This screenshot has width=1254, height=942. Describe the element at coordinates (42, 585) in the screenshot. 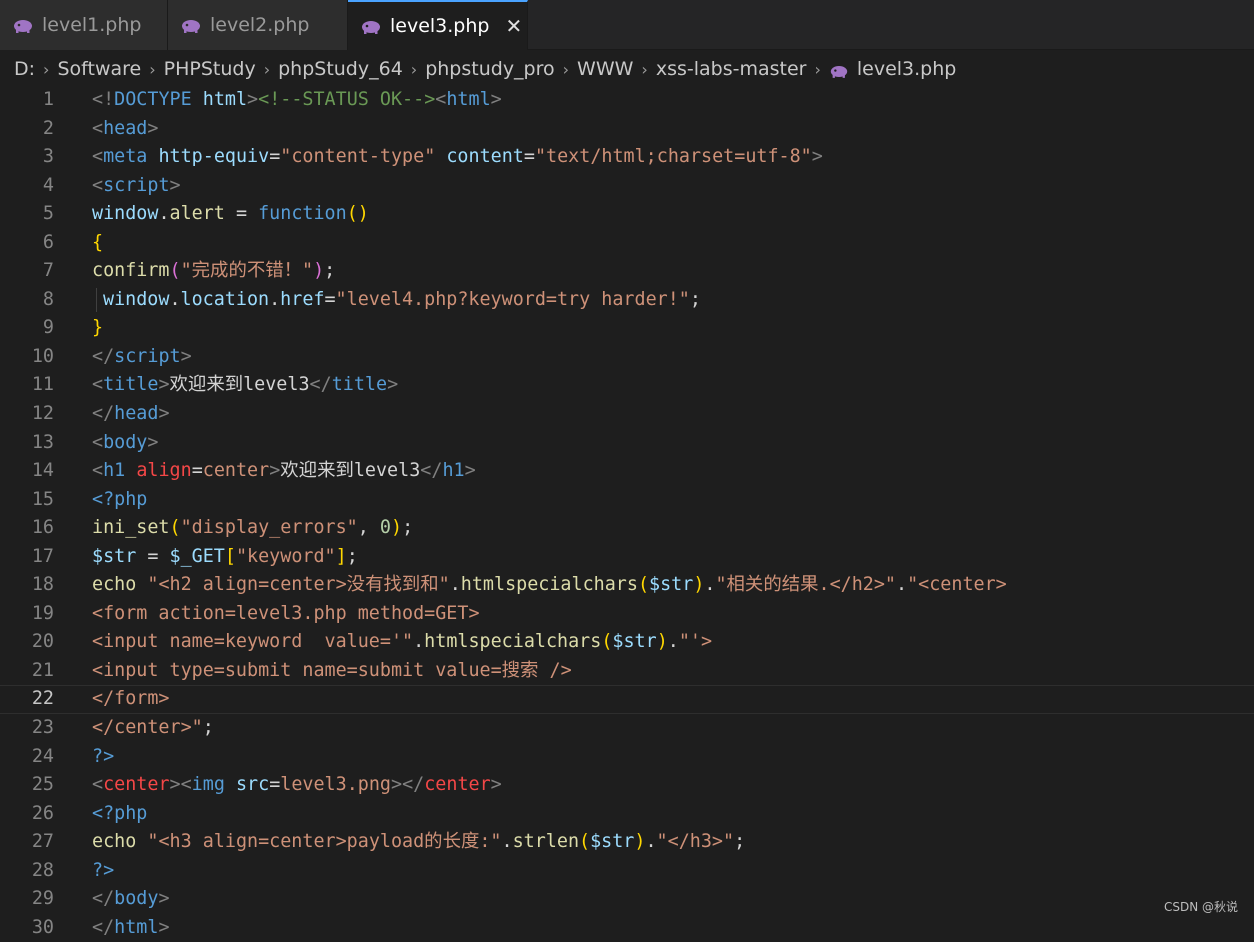

I see `line-number: 18` at that location.